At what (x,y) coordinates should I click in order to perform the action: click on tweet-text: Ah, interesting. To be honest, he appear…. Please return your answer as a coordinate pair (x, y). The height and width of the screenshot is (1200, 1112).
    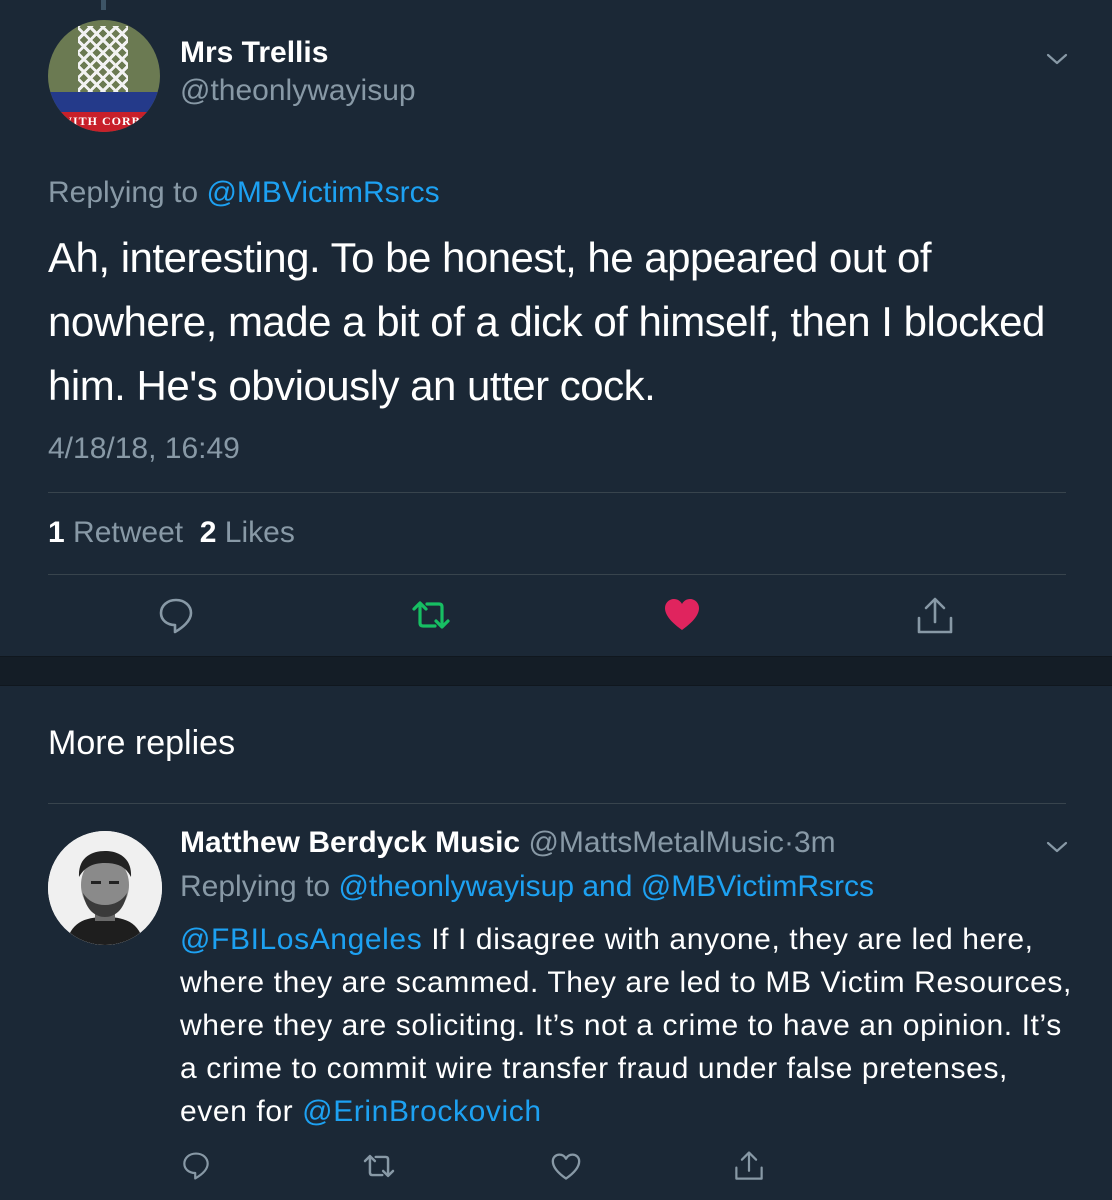
    Looking at the image, I should click on (546, 321).